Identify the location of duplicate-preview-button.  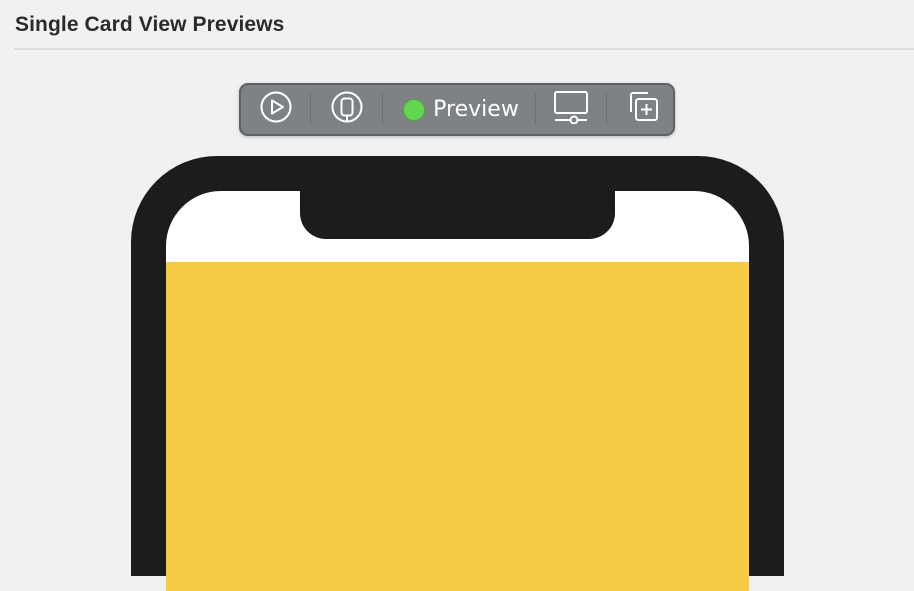
(643, 109).